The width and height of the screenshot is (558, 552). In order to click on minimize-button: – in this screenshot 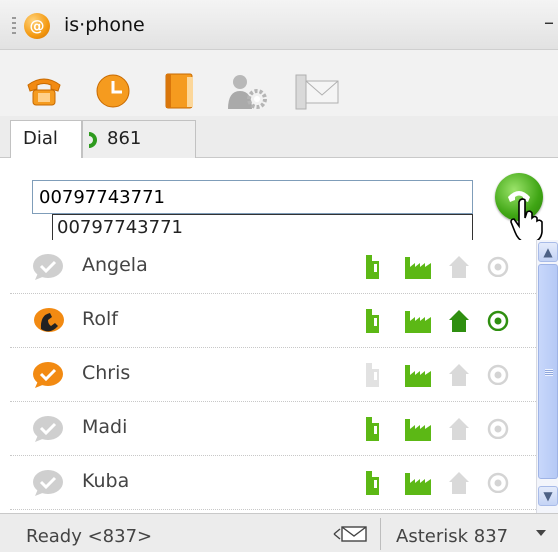, I will do `click(551, 22)`.